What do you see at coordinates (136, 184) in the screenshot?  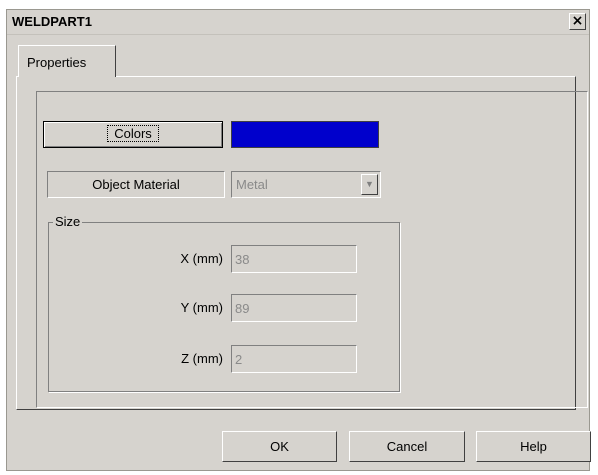 I see `object-material-label: Object Material` at bounding box center [136, 184].